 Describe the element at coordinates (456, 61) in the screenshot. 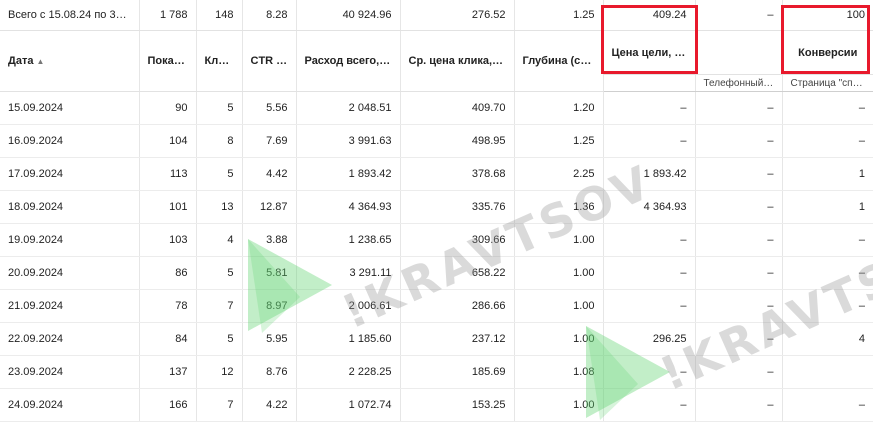

I see `column-header-cpc: Ср. цена клика, руб.` at that location.